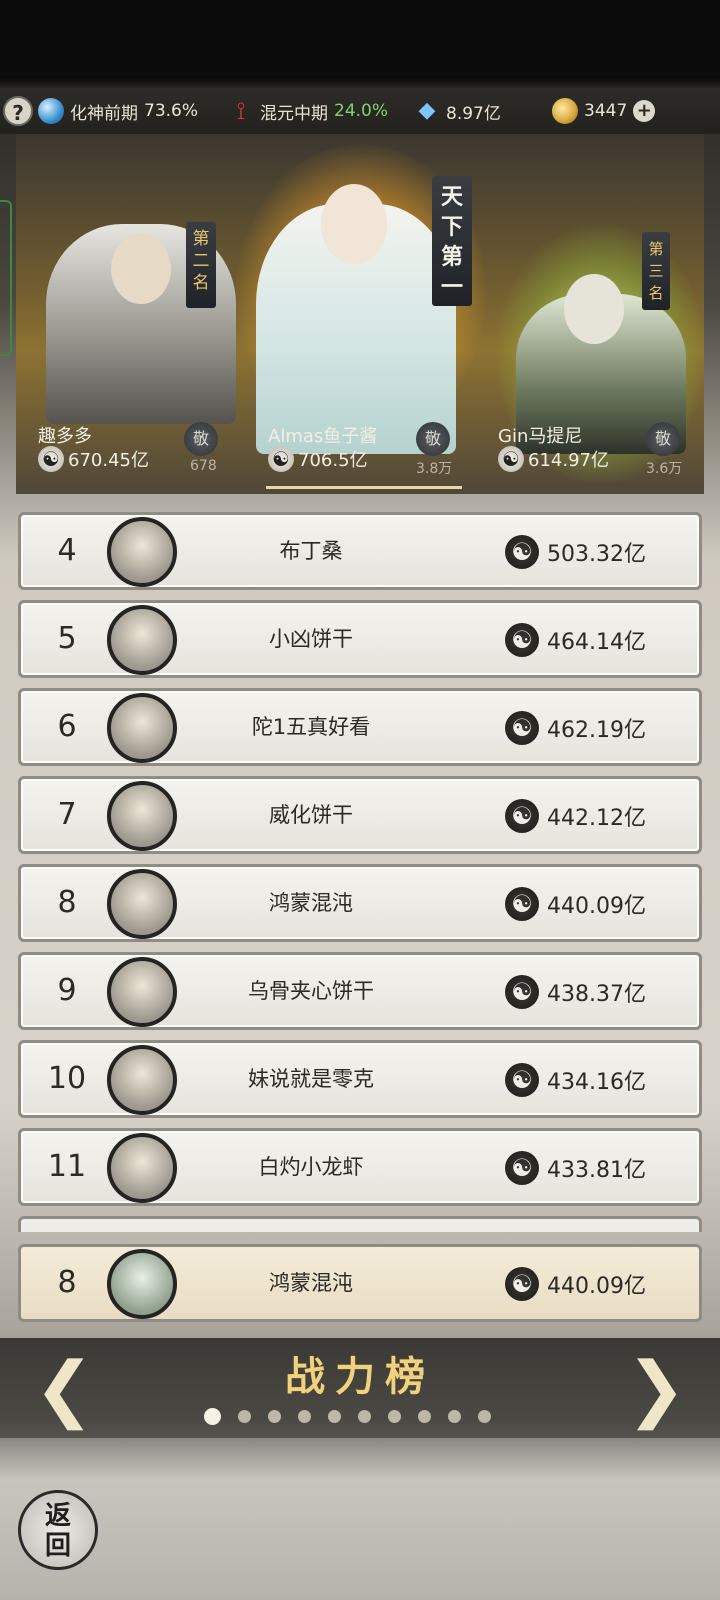 This screenshot has height=1600, width=720. Describe the element at coordinates (473, 113) in the screenshot. I see `stat-value: 8.97亿` at that location.